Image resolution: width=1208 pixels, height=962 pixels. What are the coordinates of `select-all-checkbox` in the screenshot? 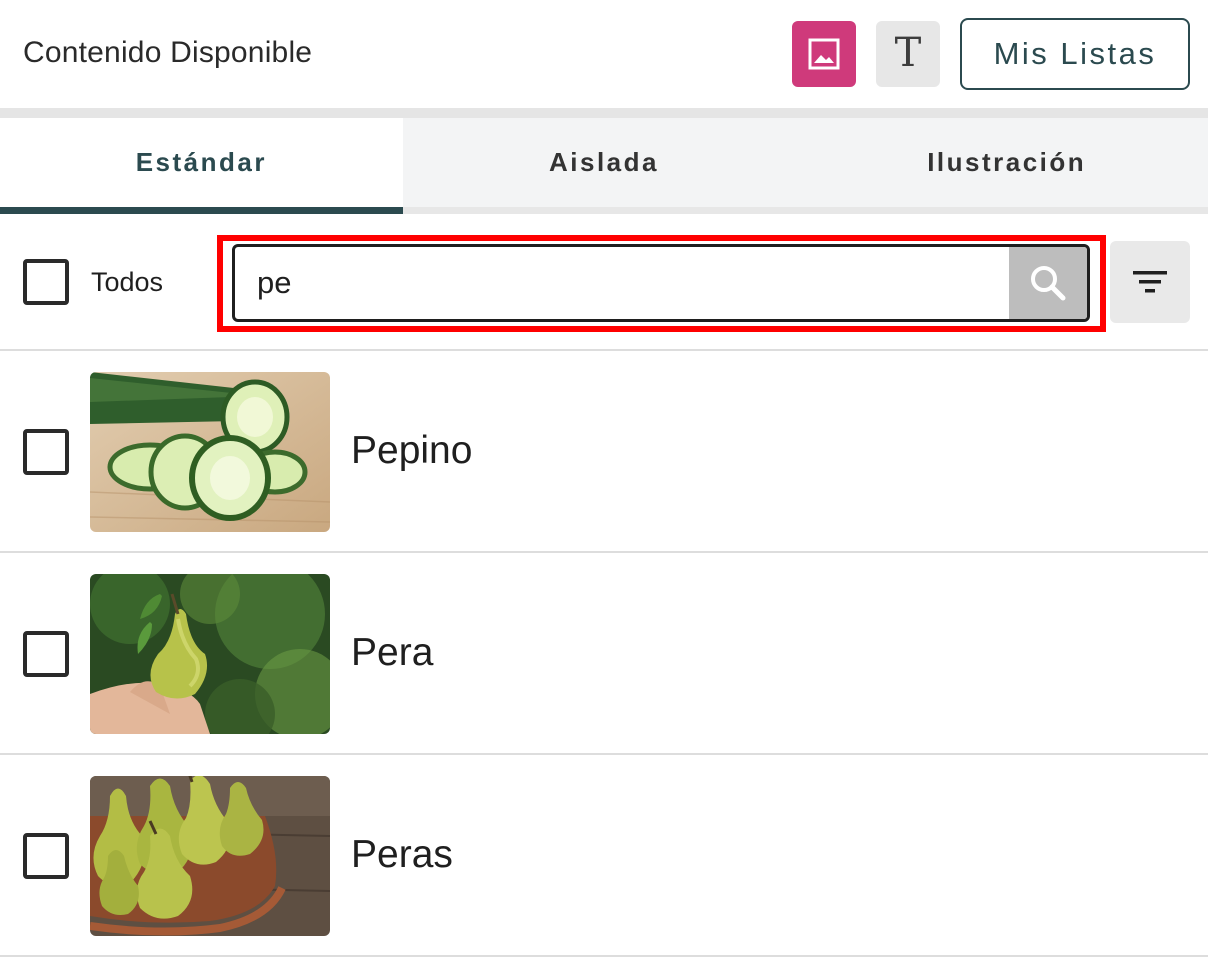 It's located at (46, 282).